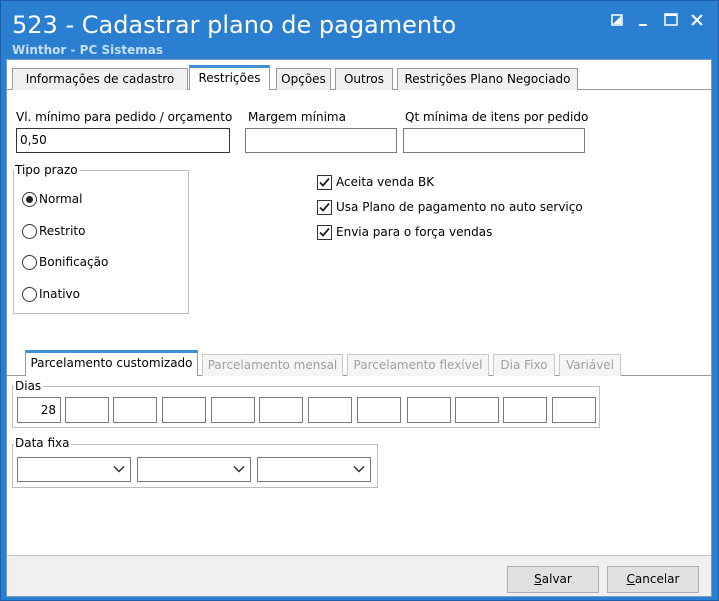 This screenshot has height=601, width=719. I want to click on data-fixa-label: Data fixa, so click(43, 443).